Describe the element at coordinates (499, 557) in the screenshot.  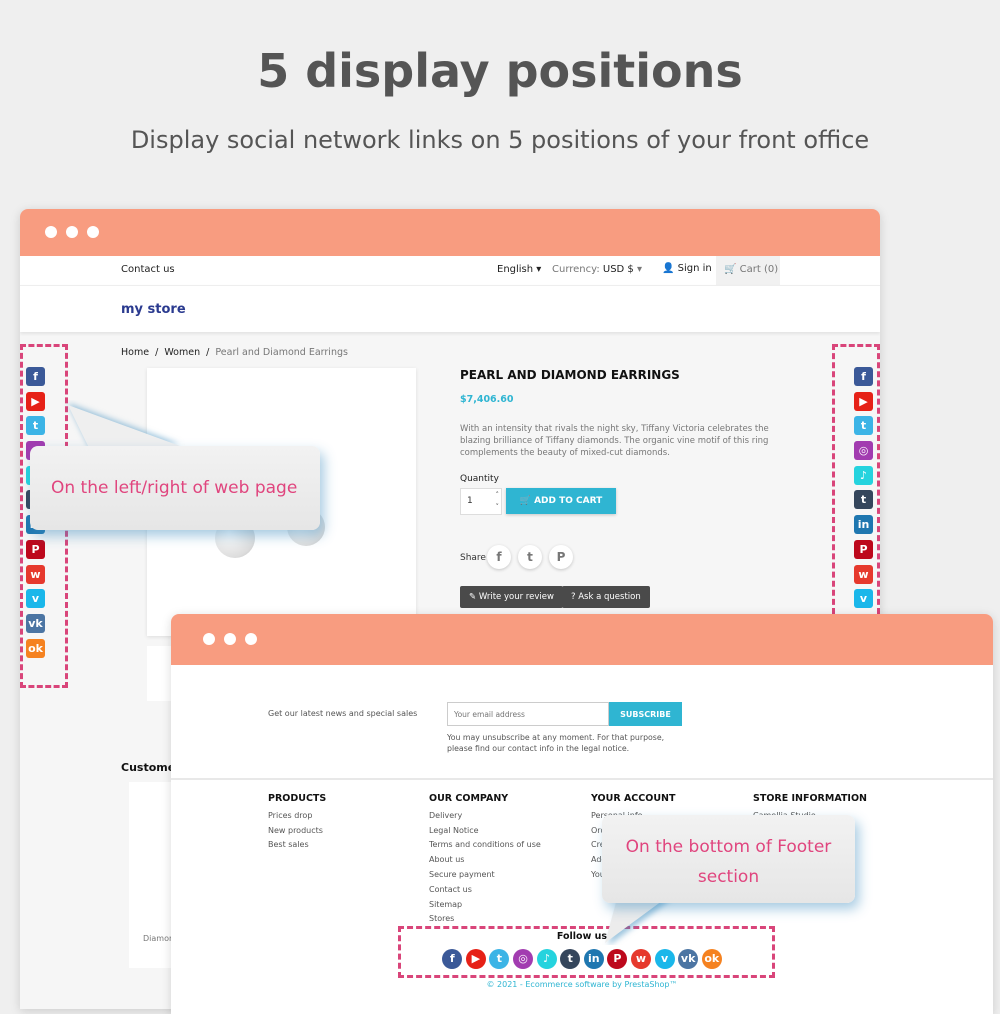
I see `share-facebook-icon: f` at that location.